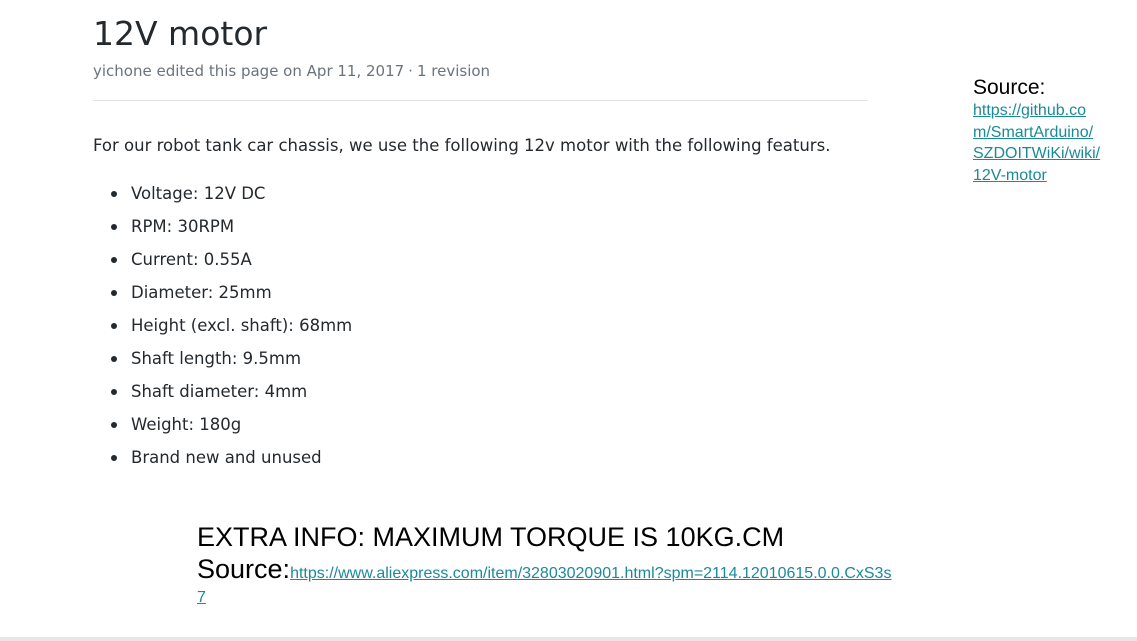 The height and width of the screenshot is (641, 1137). I want to click on feature-item: Voltage: 12V DC, so click(222, 193).